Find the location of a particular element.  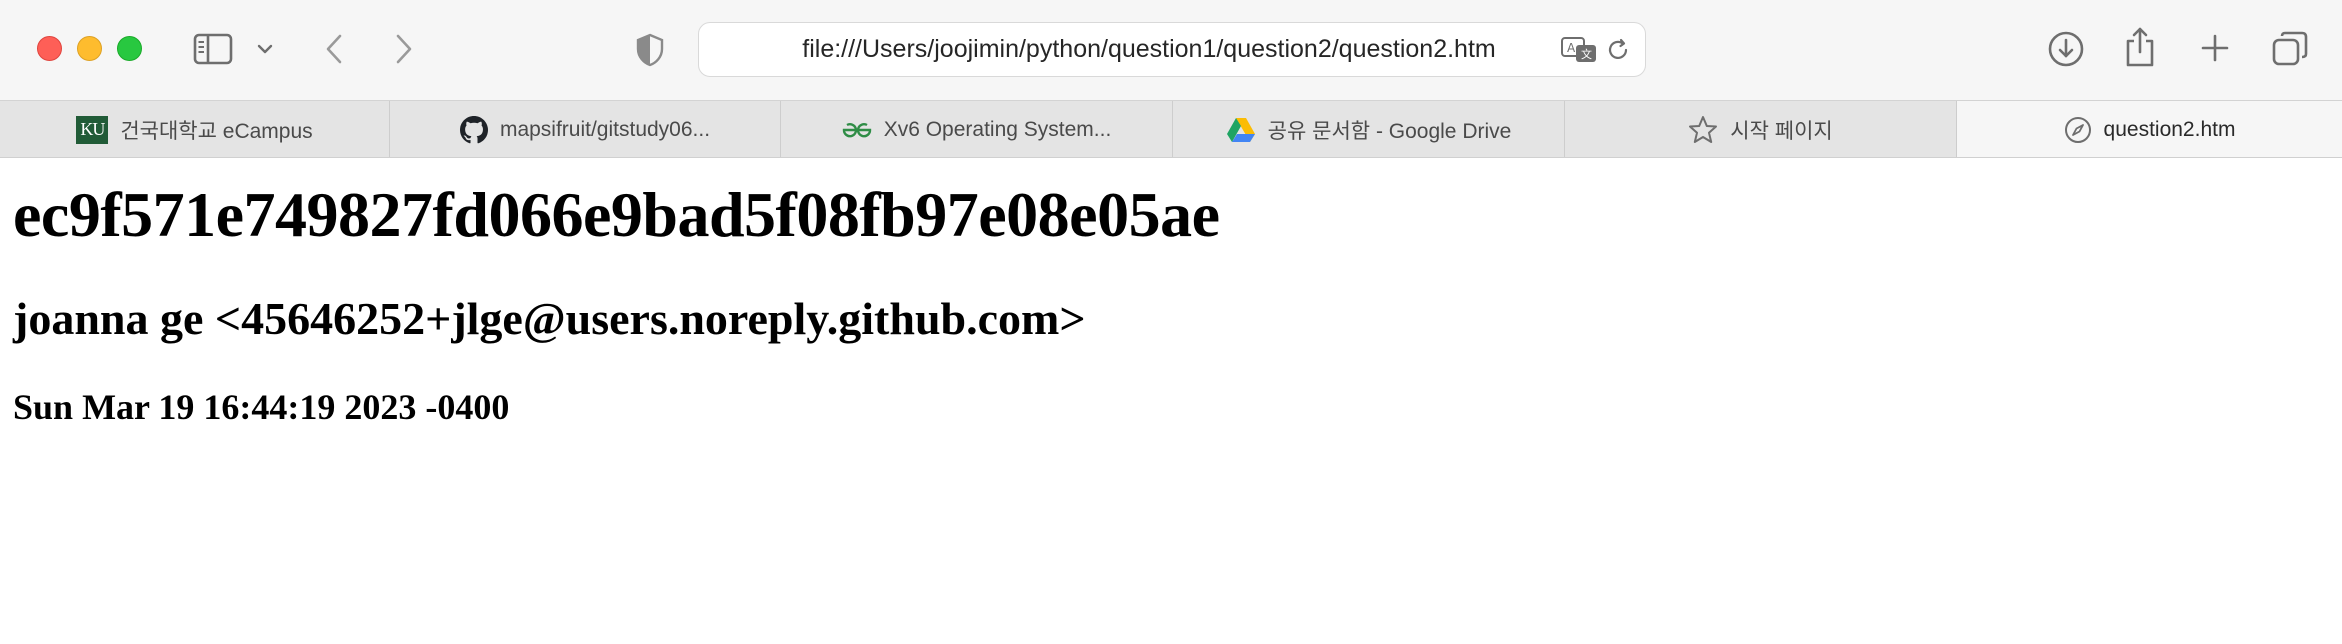

new-tab-icon is located at coordinates (2215, 48).